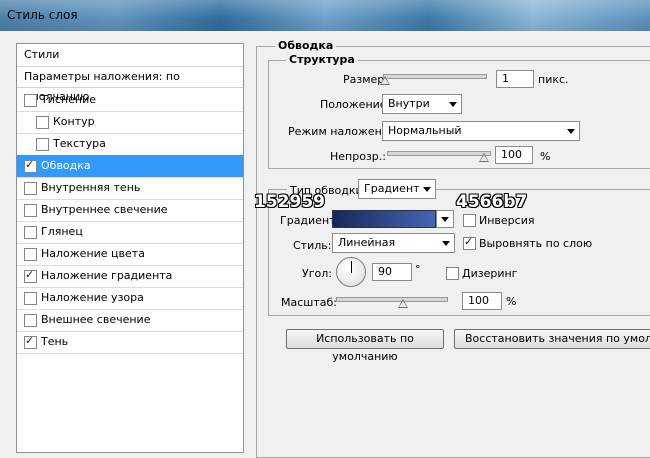  What do you see at coordinates (30, 210) in the screenshot?
I see `inner-glow-checkbox` at bounding box center [30, 210].